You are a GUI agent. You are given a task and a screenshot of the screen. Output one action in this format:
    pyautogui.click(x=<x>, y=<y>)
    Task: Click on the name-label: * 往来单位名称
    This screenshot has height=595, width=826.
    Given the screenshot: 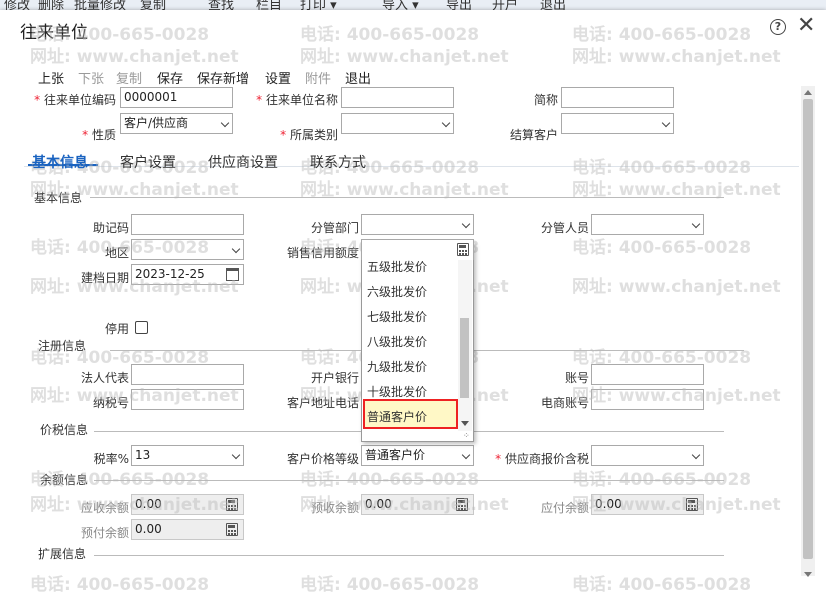 What is the action you would take?
    pyautogui.click(x=297, y=100)
    